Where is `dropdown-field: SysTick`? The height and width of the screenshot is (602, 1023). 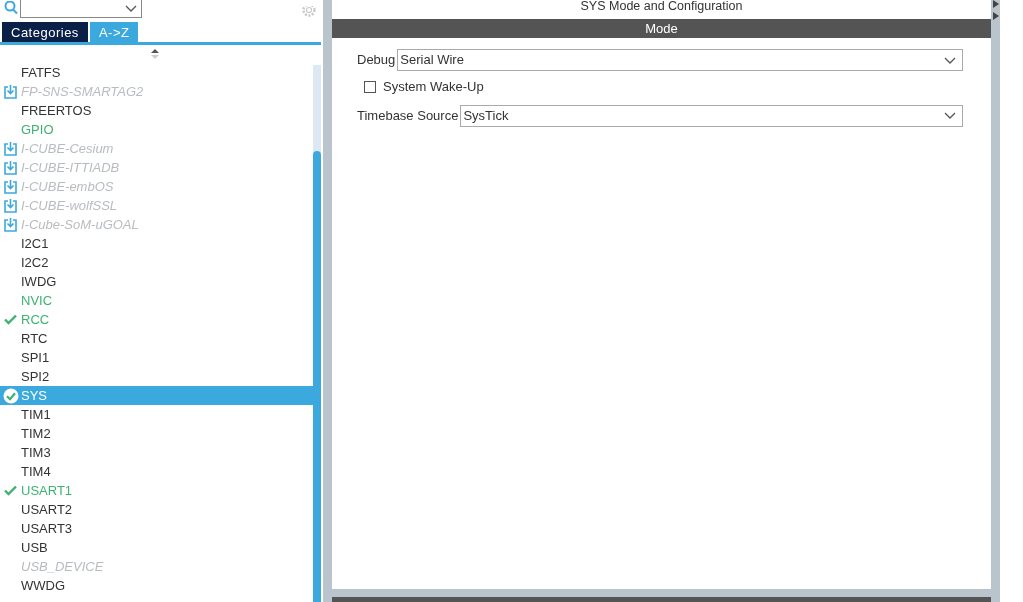
dropdown-field: SysTick is located at coordinates (711, 115).